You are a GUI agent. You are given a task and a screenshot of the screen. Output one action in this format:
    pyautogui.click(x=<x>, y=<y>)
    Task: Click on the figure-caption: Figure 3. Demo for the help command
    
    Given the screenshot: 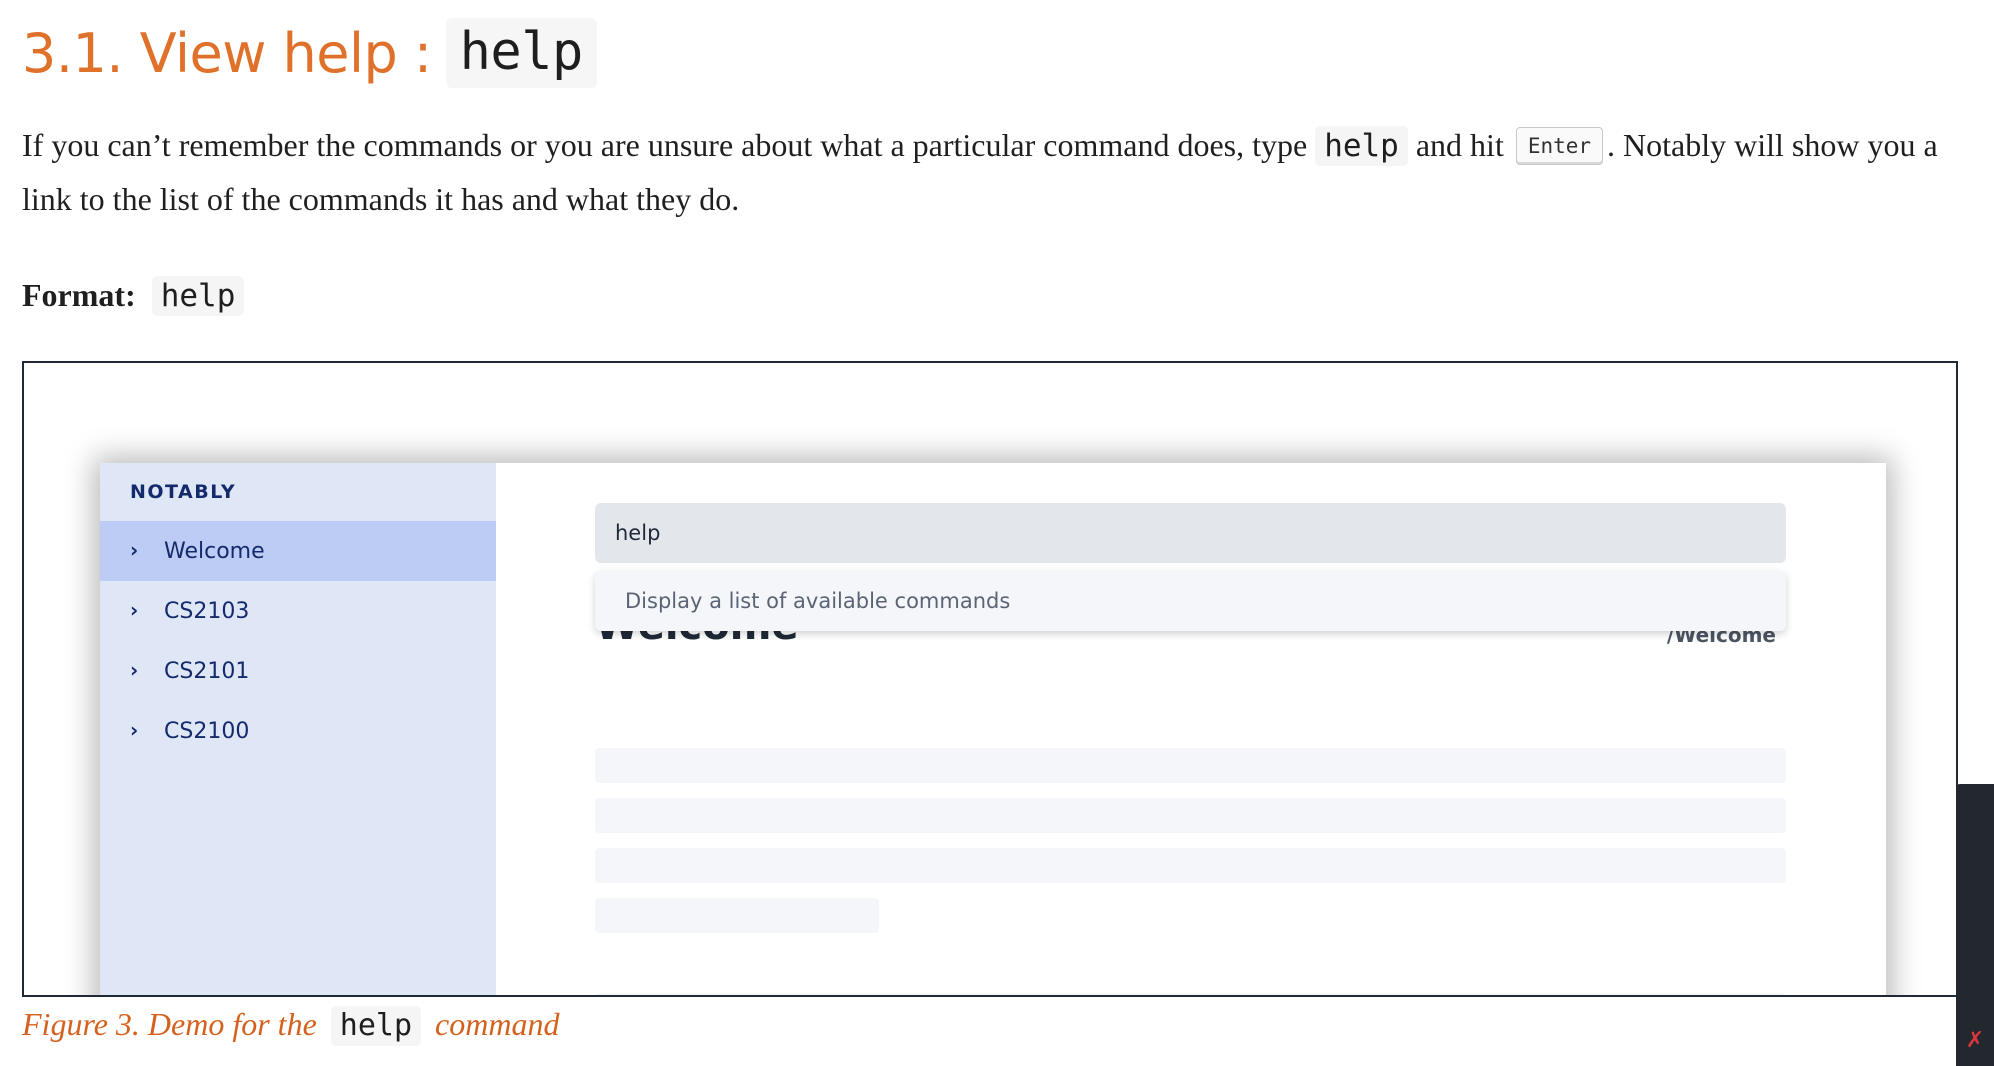 What is the action you would take?
    pyautogui.click(x=290, y=1024)
    